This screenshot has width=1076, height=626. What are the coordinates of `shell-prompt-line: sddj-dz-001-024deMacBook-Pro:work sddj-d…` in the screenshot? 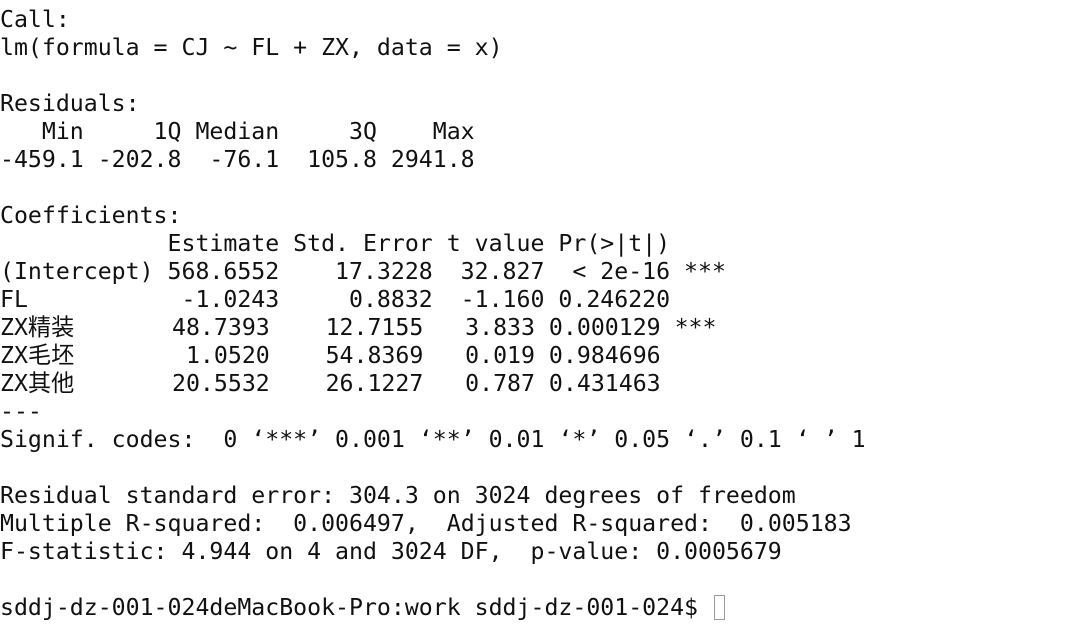 It's located at (538, 608).